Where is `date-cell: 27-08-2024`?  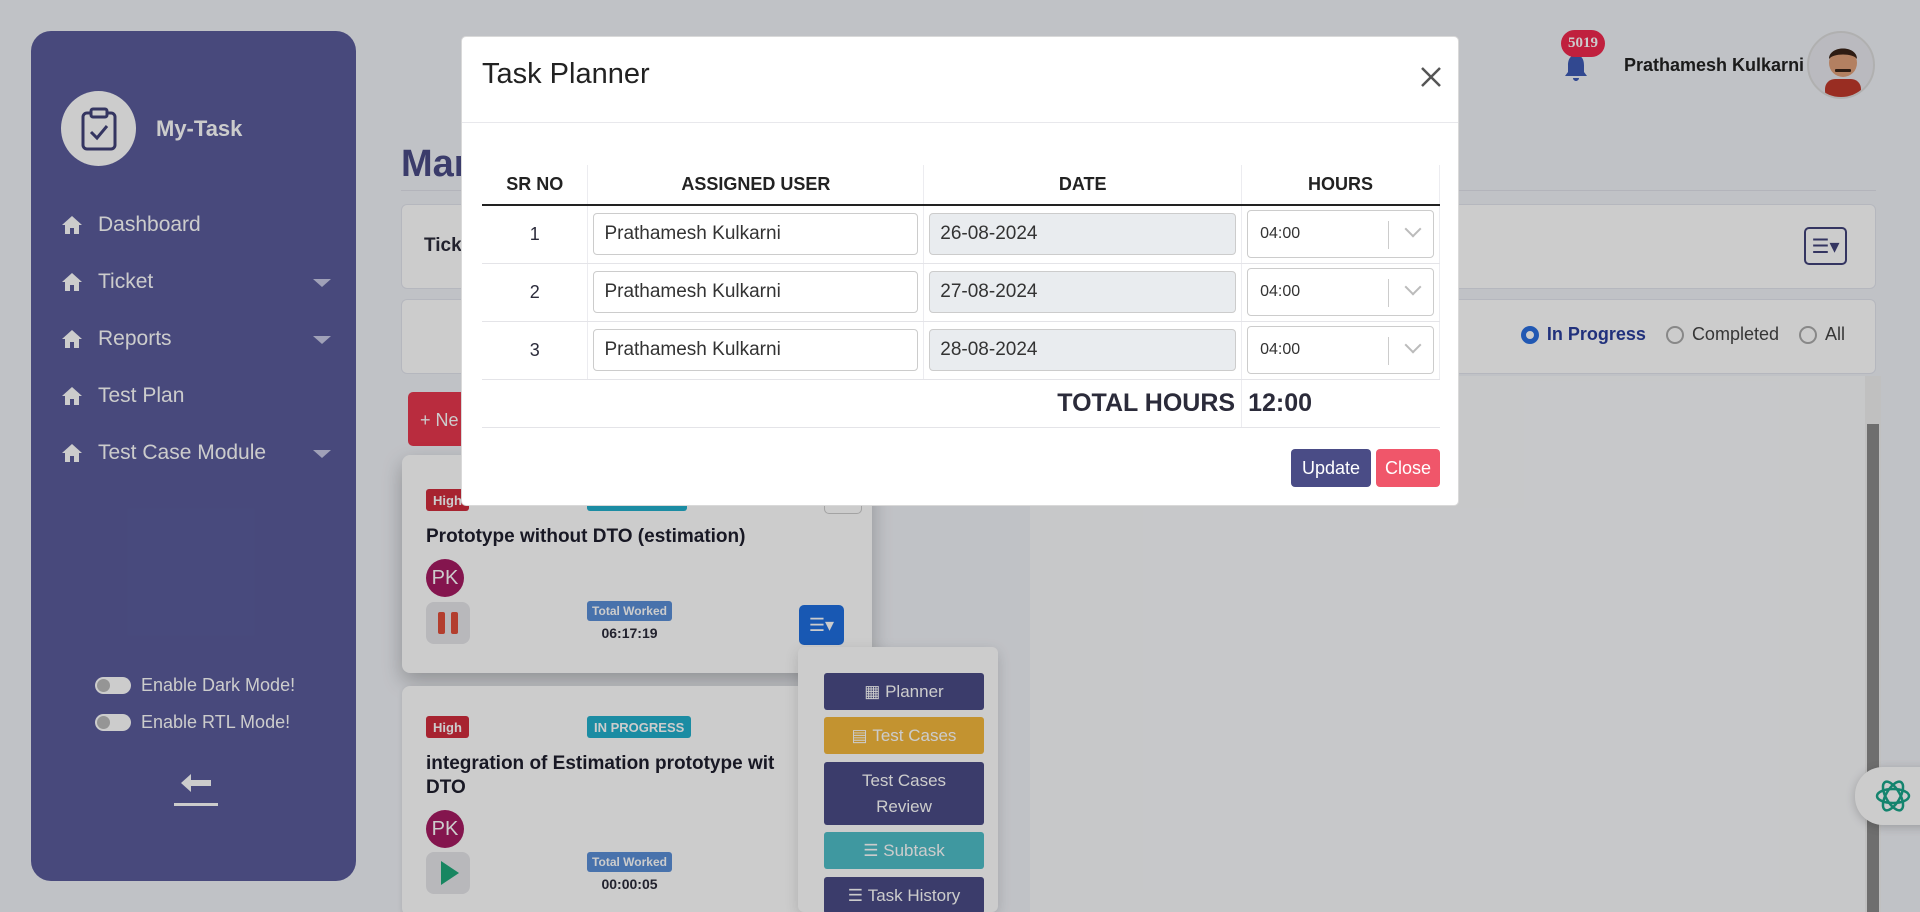
date-cell: 27-08-2024 is located at coordinates (1083, 292).